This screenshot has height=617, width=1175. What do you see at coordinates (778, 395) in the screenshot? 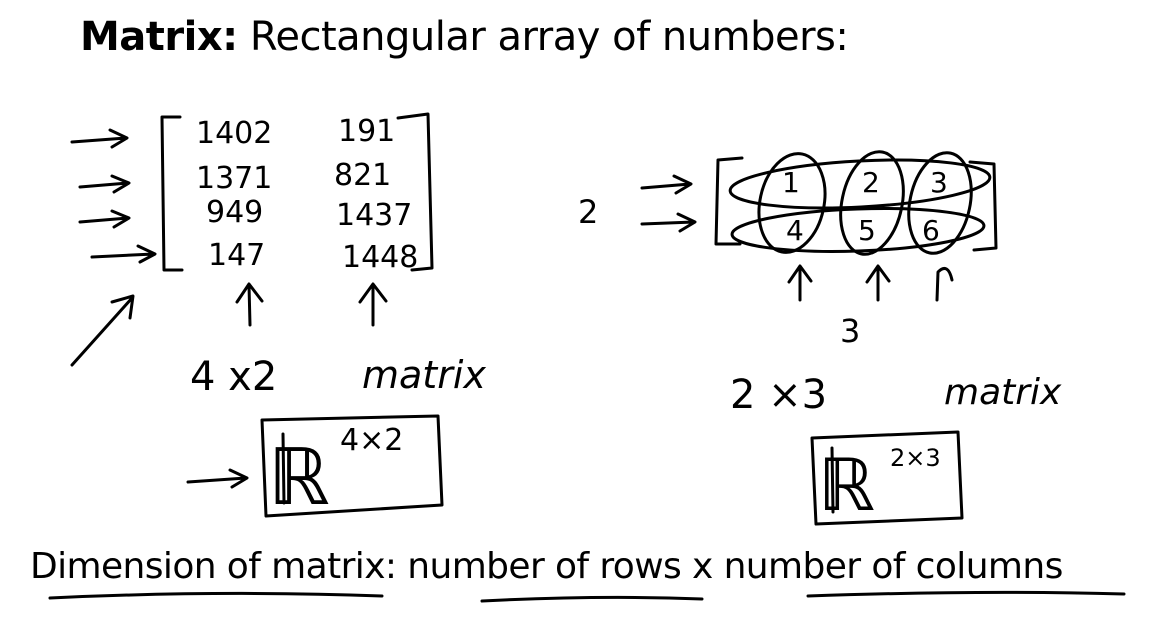
I see `right-dimension-label: 2 ×3` at bounding box center [778, 395].